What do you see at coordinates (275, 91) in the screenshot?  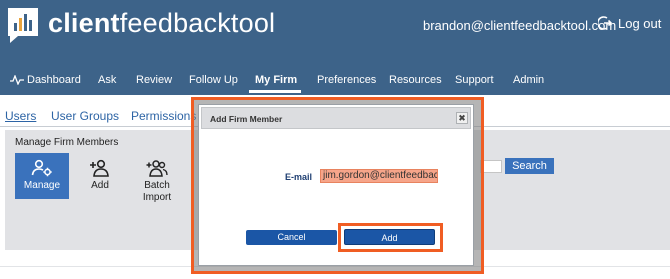 I see `active-nav-indicator` at bounding box center [275, 91].